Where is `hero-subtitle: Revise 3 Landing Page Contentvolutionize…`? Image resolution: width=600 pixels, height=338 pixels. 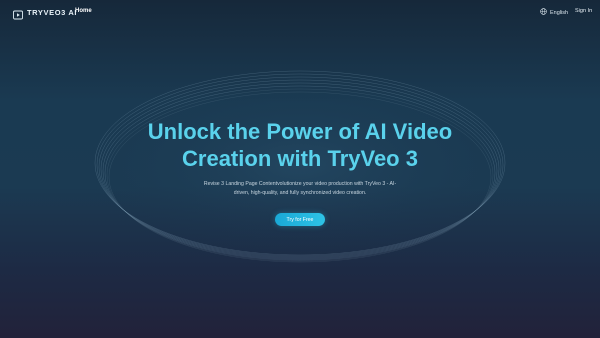
hero-subtitle: Revise 3 Landing Page Contentvolutionize… is located at coordinates (300, 189).